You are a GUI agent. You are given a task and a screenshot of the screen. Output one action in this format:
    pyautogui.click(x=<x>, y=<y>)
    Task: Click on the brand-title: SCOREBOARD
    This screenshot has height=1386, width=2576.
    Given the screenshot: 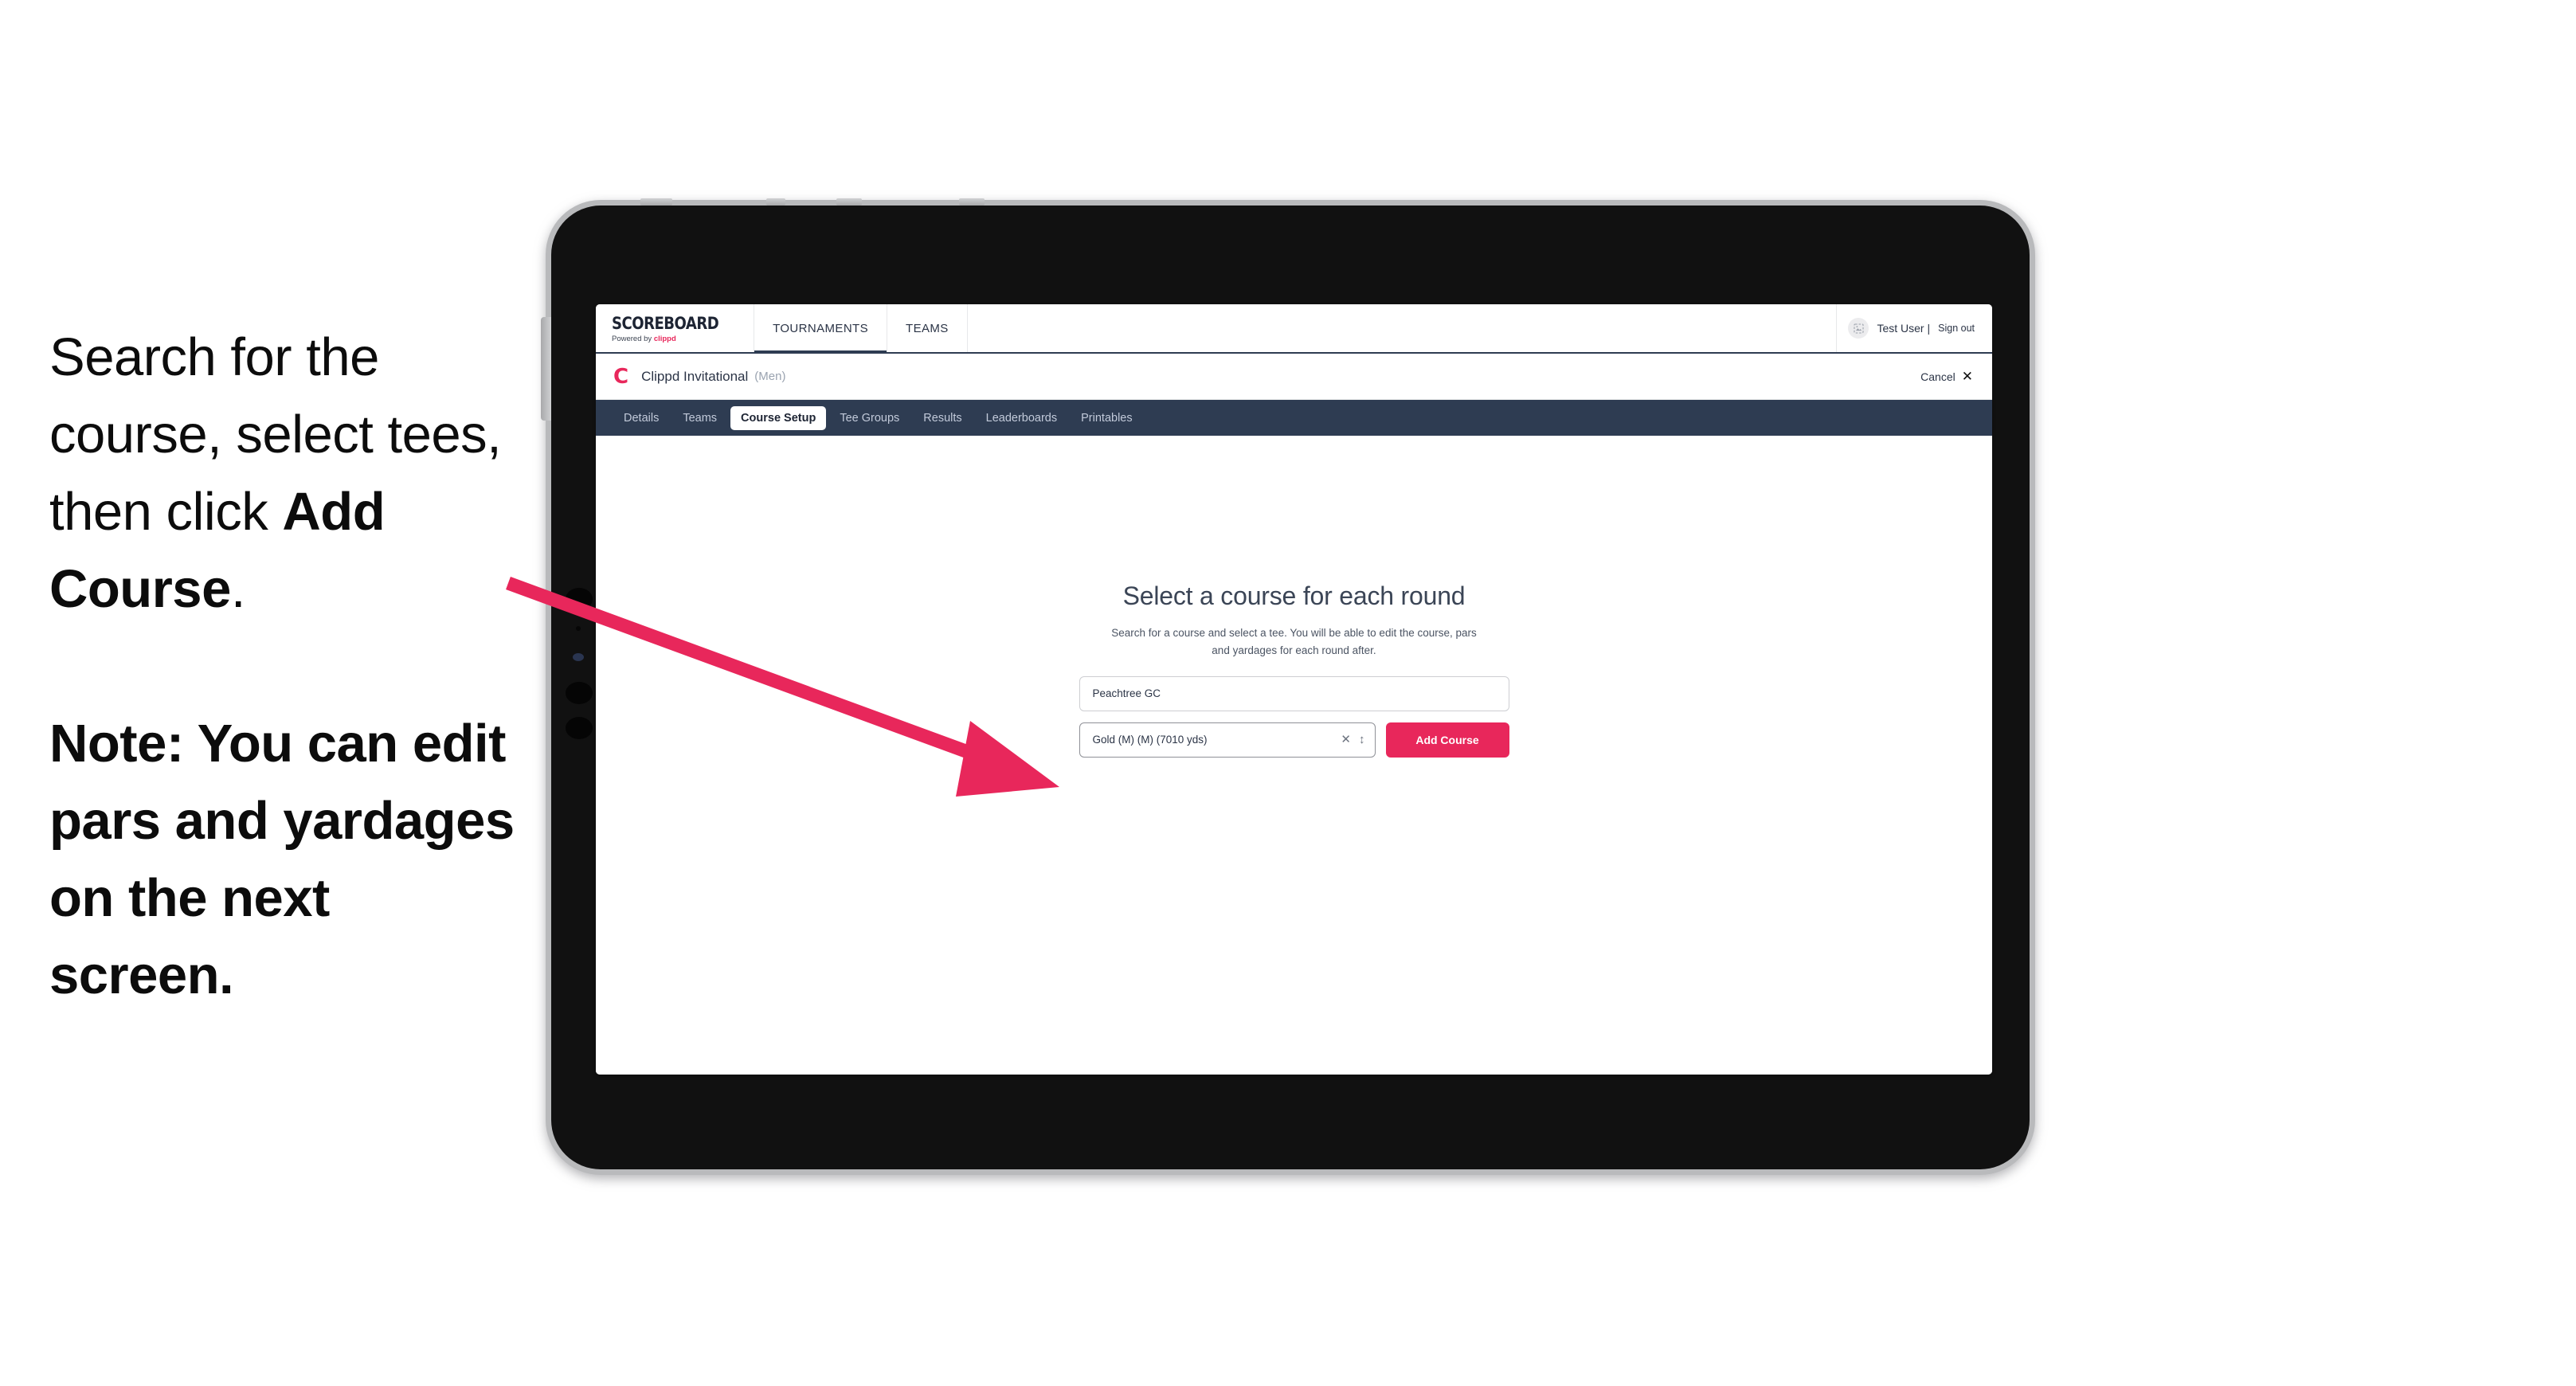 What is the action you would take?
    pyautogui.click(x=665, y=323)
    